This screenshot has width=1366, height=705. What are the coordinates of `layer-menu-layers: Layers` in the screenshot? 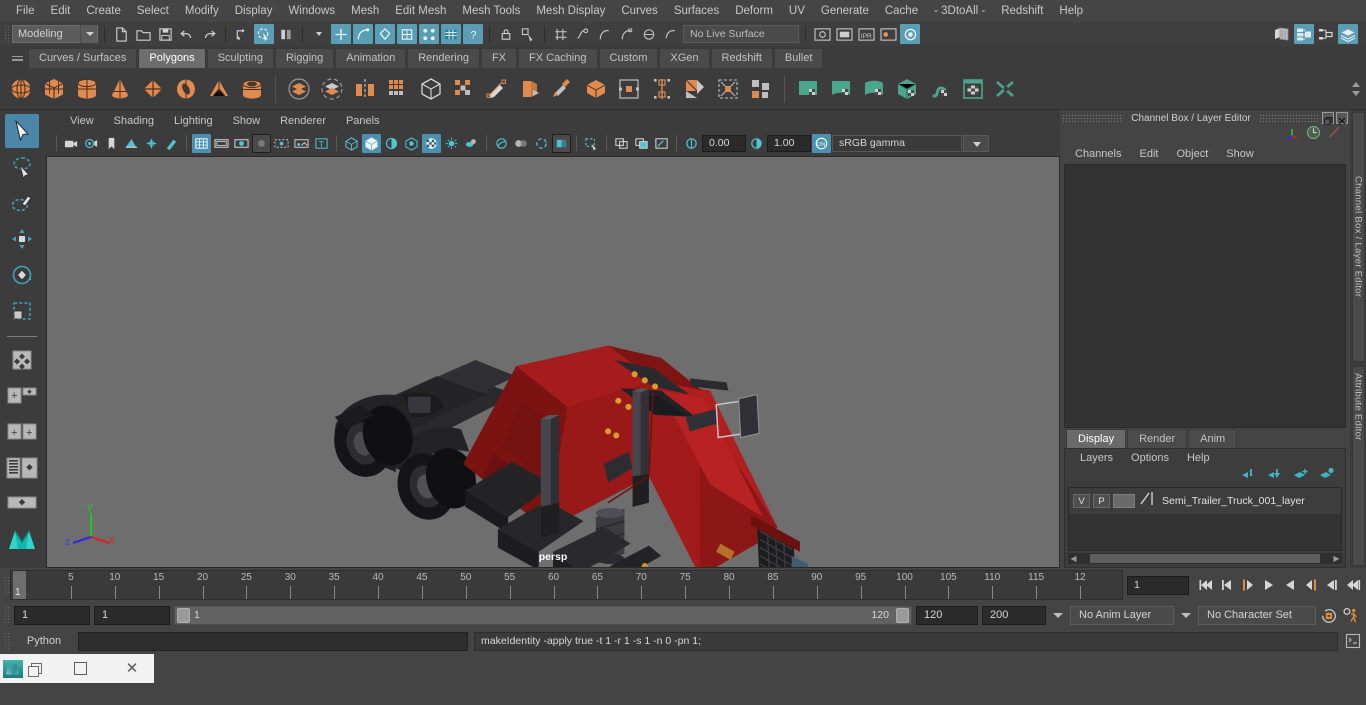 It's located at (1096, 458).